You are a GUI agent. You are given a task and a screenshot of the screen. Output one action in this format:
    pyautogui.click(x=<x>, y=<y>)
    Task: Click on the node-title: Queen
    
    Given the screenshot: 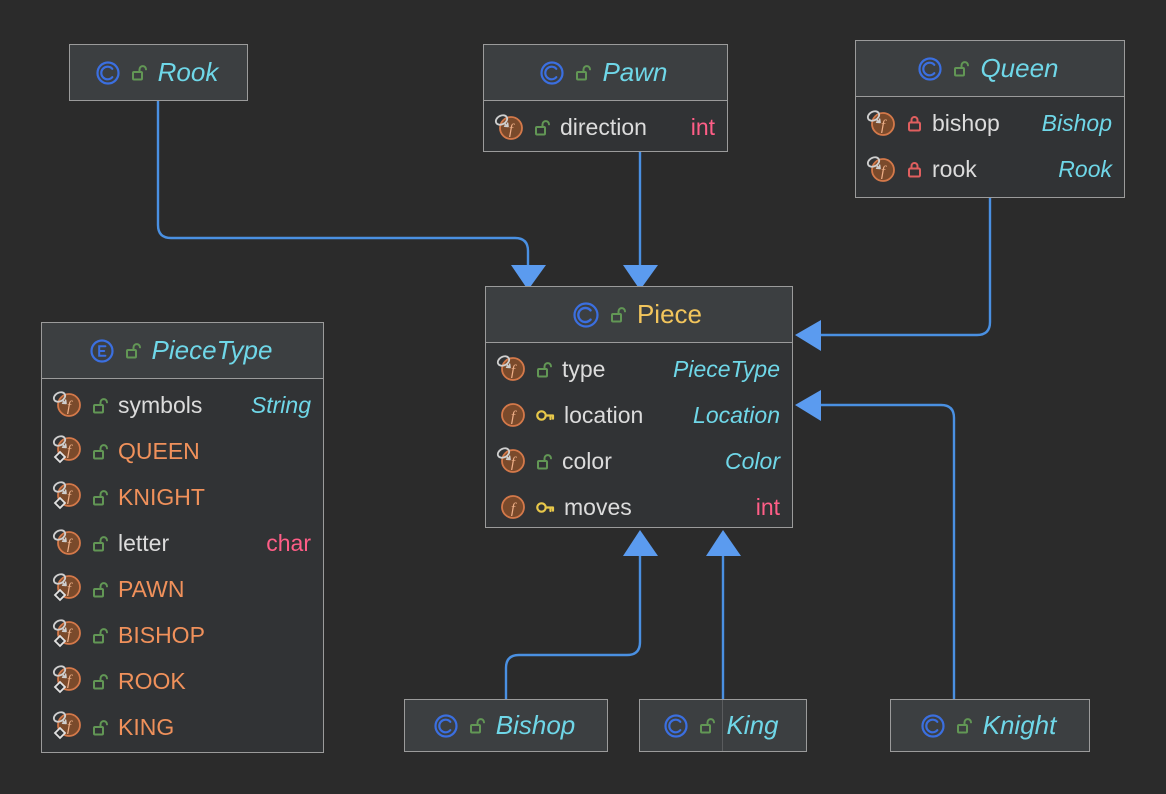 What is the action you would take?
    pyautogui.click(x=1019, y=68)
    